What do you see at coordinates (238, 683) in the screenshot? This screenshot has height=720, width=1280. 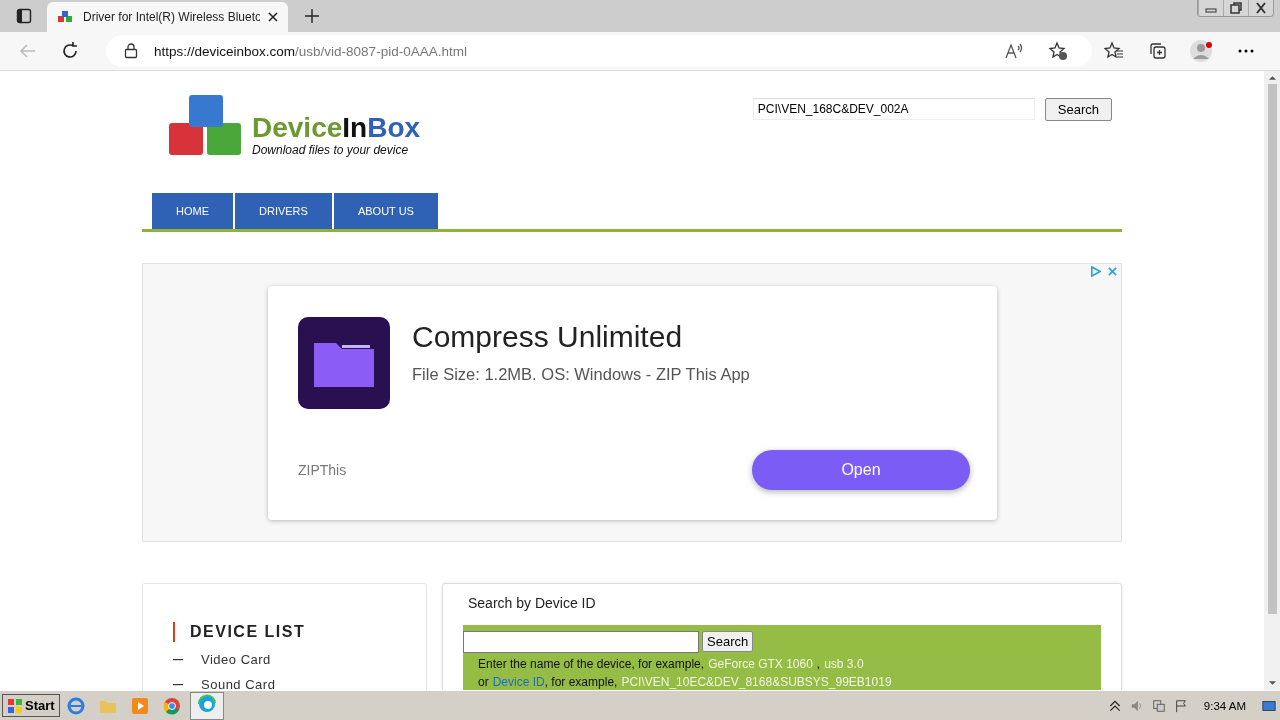 I see `device-list-link: Sound Card` at bounding box center [238, 683].